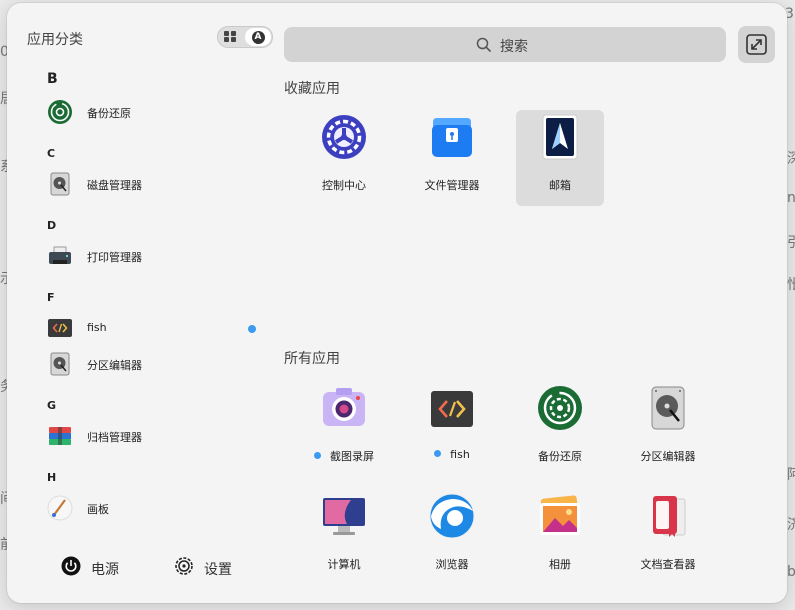 This screenshot has height=610, width=795. Describe the element at coordinates (791, 572) in the screenshot. I see `background-text: b` at that location.